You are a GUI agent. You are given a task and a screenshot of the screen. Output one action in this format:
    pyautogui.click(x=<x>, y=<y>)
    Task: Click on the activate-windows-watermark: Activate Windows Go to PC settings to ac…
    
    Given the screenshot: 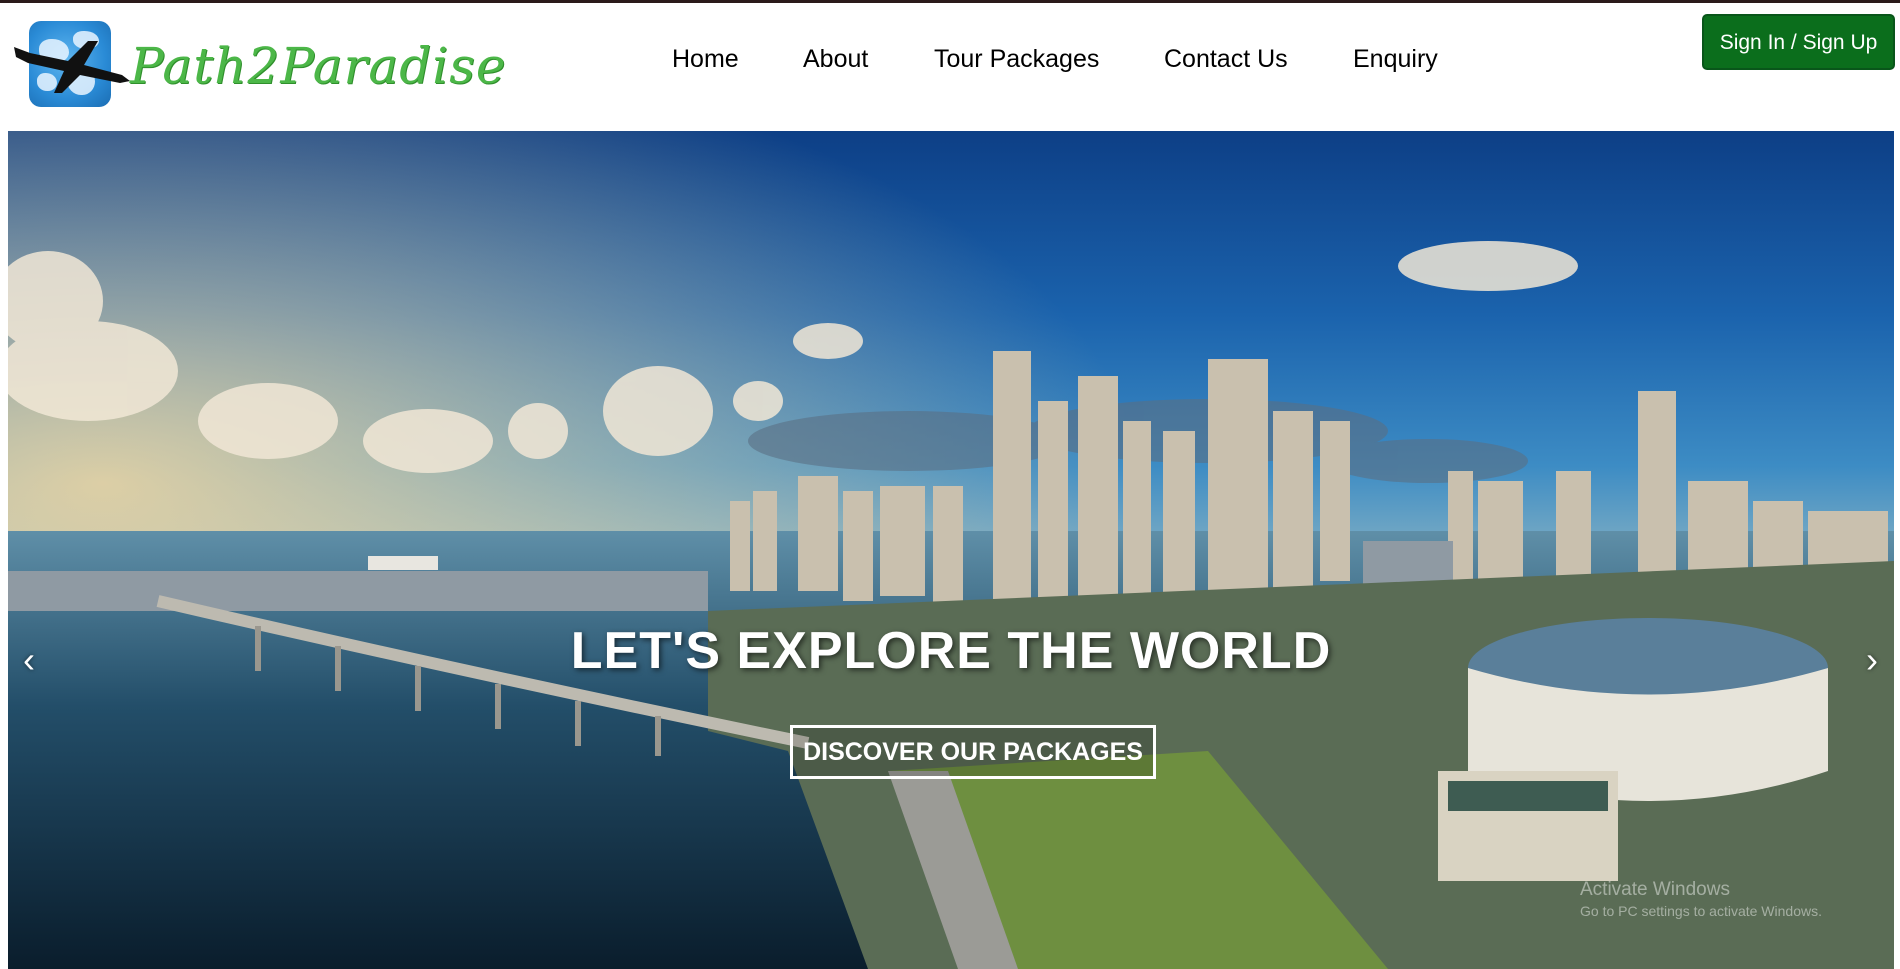 What is the action you would take?
    pyautogui.click(x=1701, y=899)
    